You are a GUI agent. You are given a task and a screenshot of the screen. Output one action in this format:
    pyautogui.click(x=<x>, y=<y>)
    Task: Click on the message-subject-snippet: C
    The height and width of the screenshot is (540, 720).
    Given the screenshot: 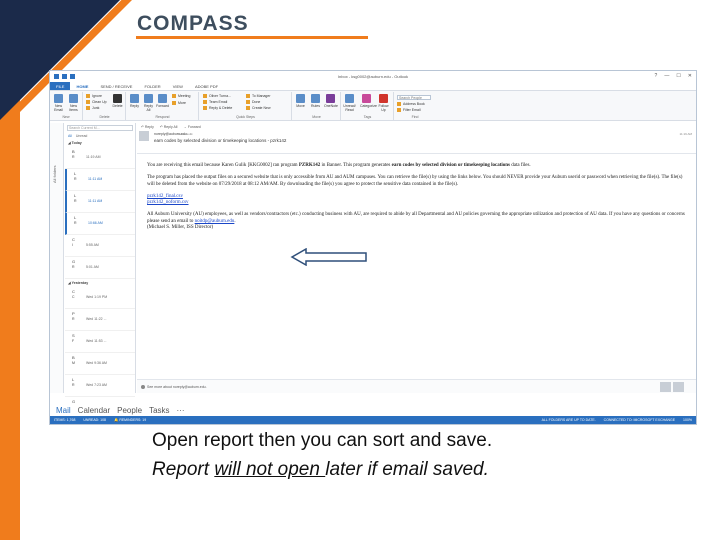 What is the action you would take?
    pyautogui.click(x=73, y=297)
    